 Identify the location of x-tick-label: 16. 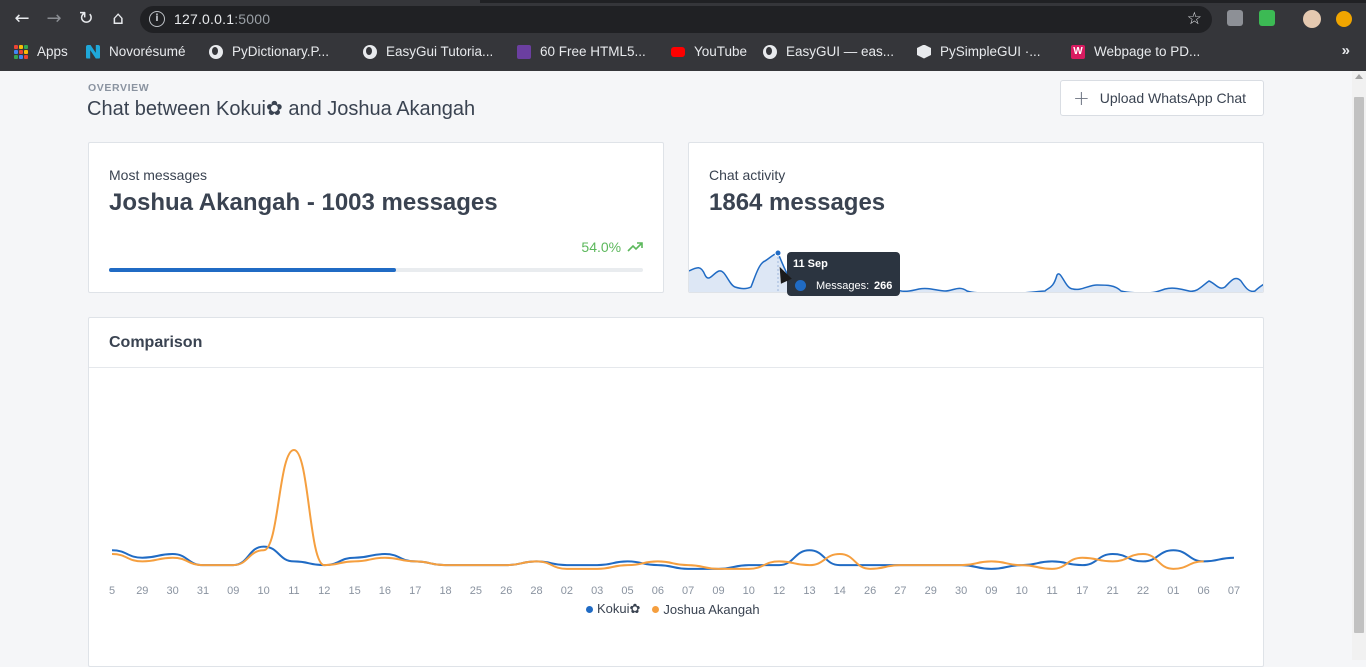
(385, 591).